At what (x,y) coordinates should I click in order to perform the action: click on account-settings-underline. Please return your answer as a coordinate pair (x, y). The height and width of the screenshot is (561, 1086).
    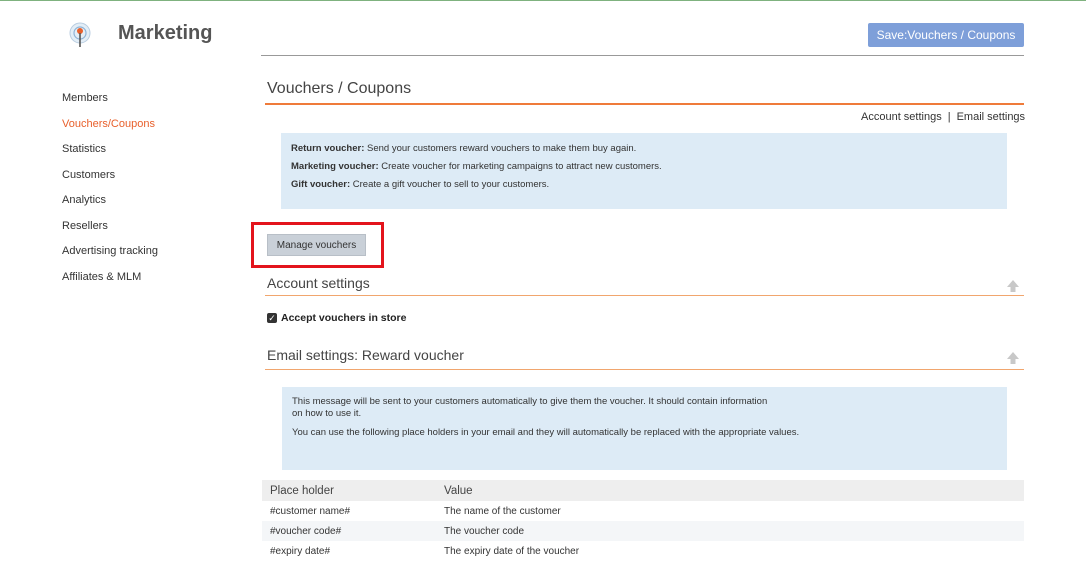
    Looking at the image, I should click on (644, 295).